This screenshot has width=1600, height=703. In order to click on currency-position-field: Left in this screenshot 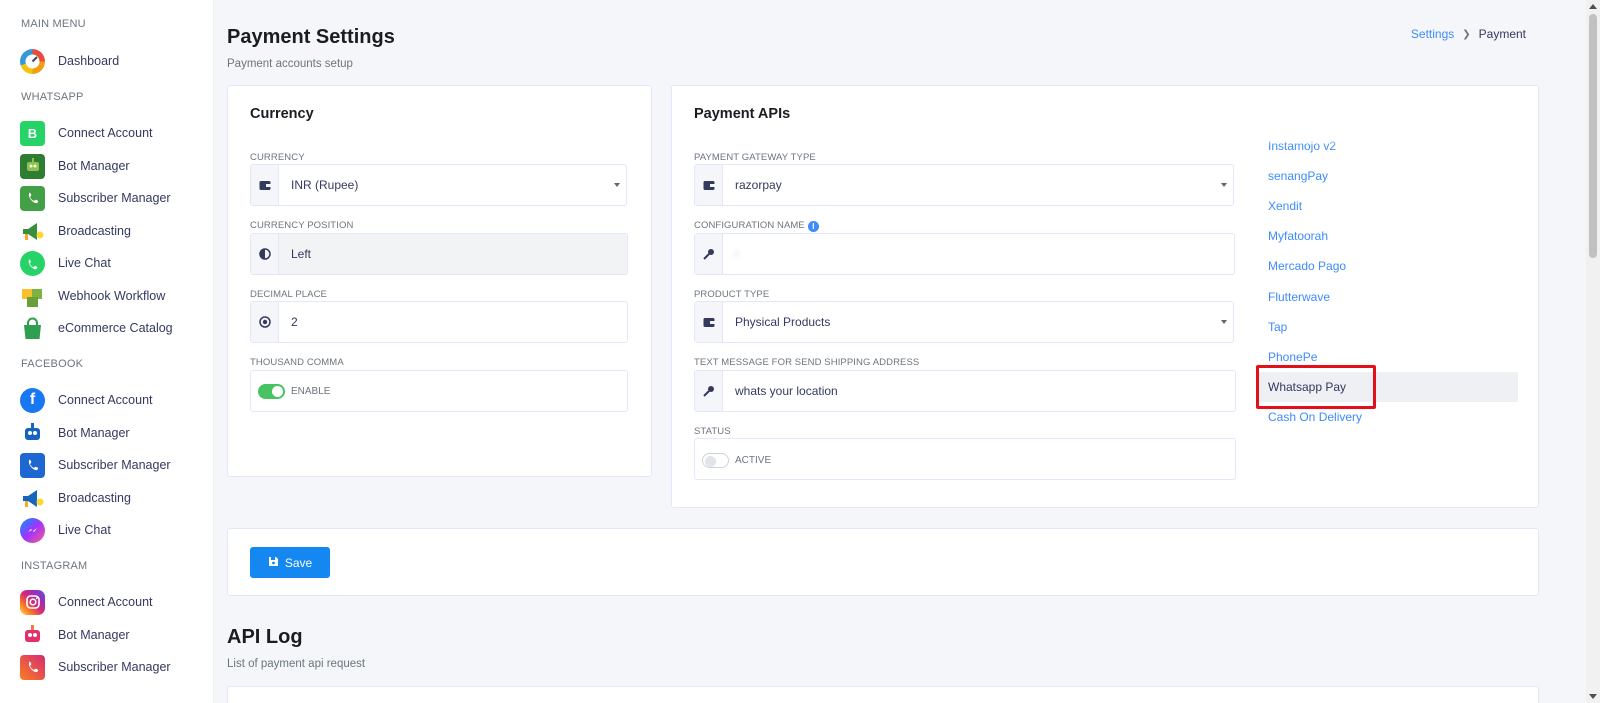, I will do `click(439, 254)`.